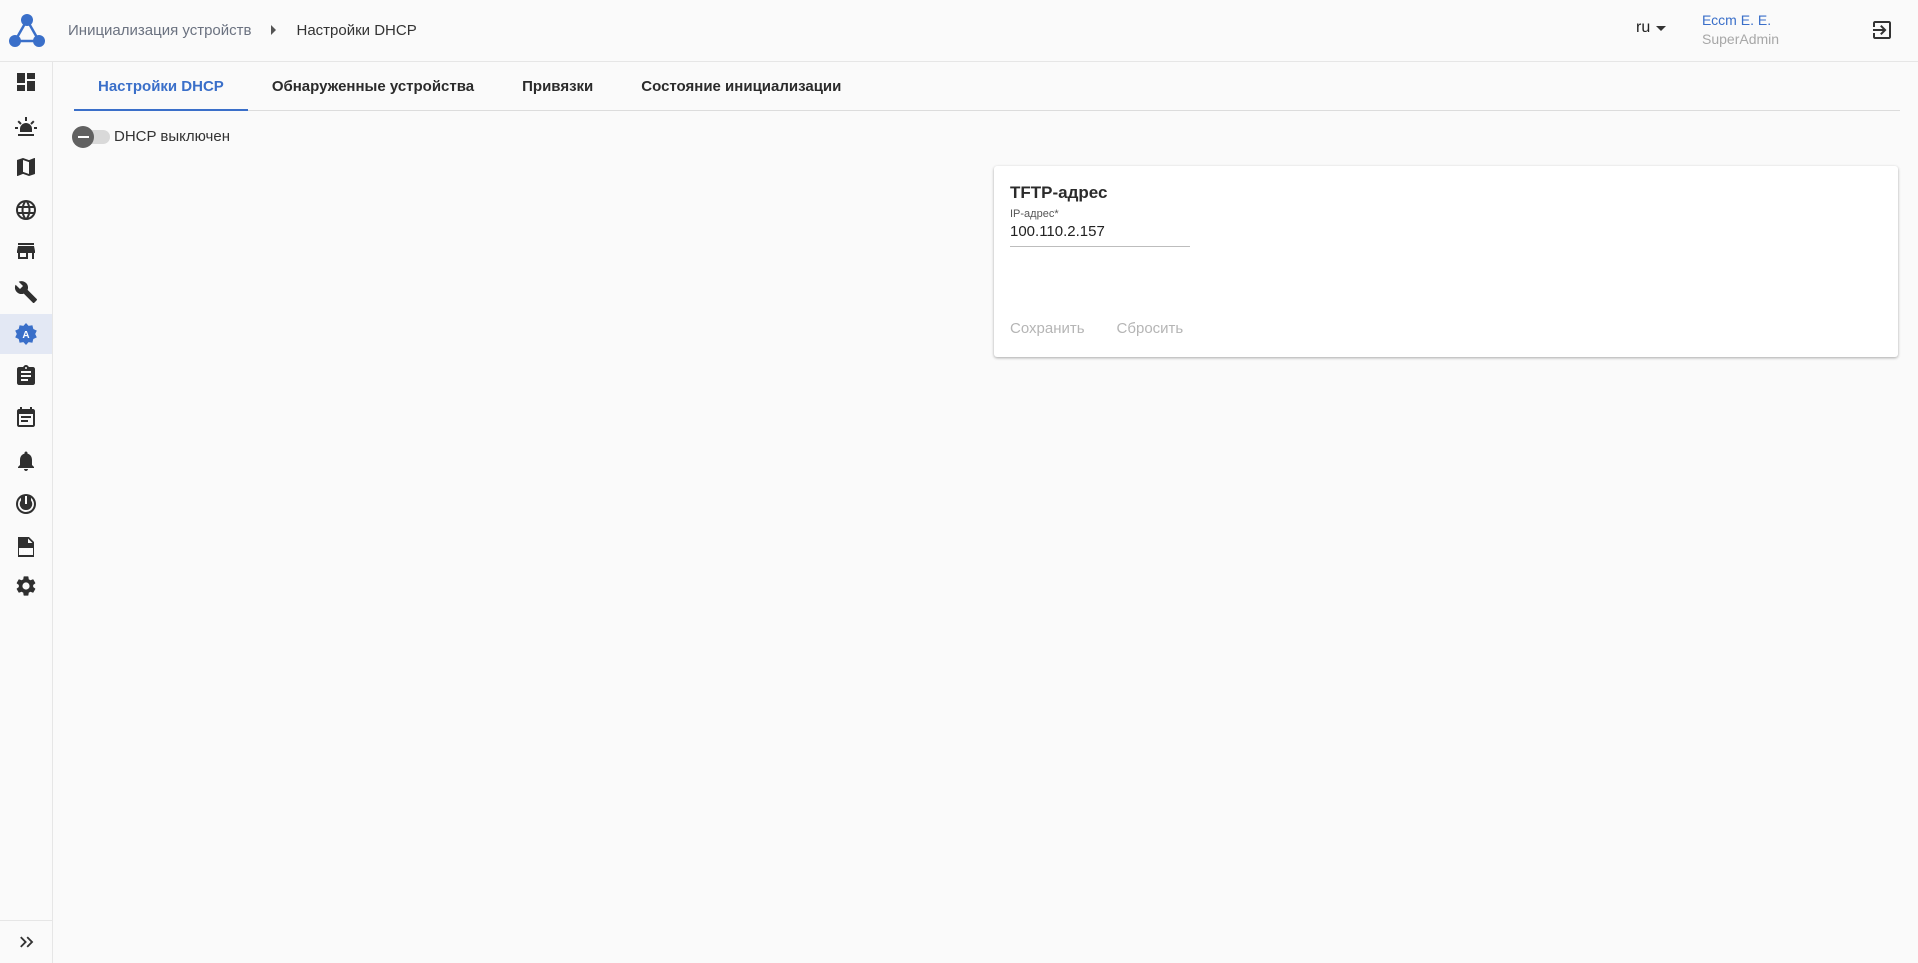 The image size is (1918, 963). Describe the element at coordinates (172, 136) in the screenshot. I see `dhcp-toggle-label: DHCP выключен` at that location.